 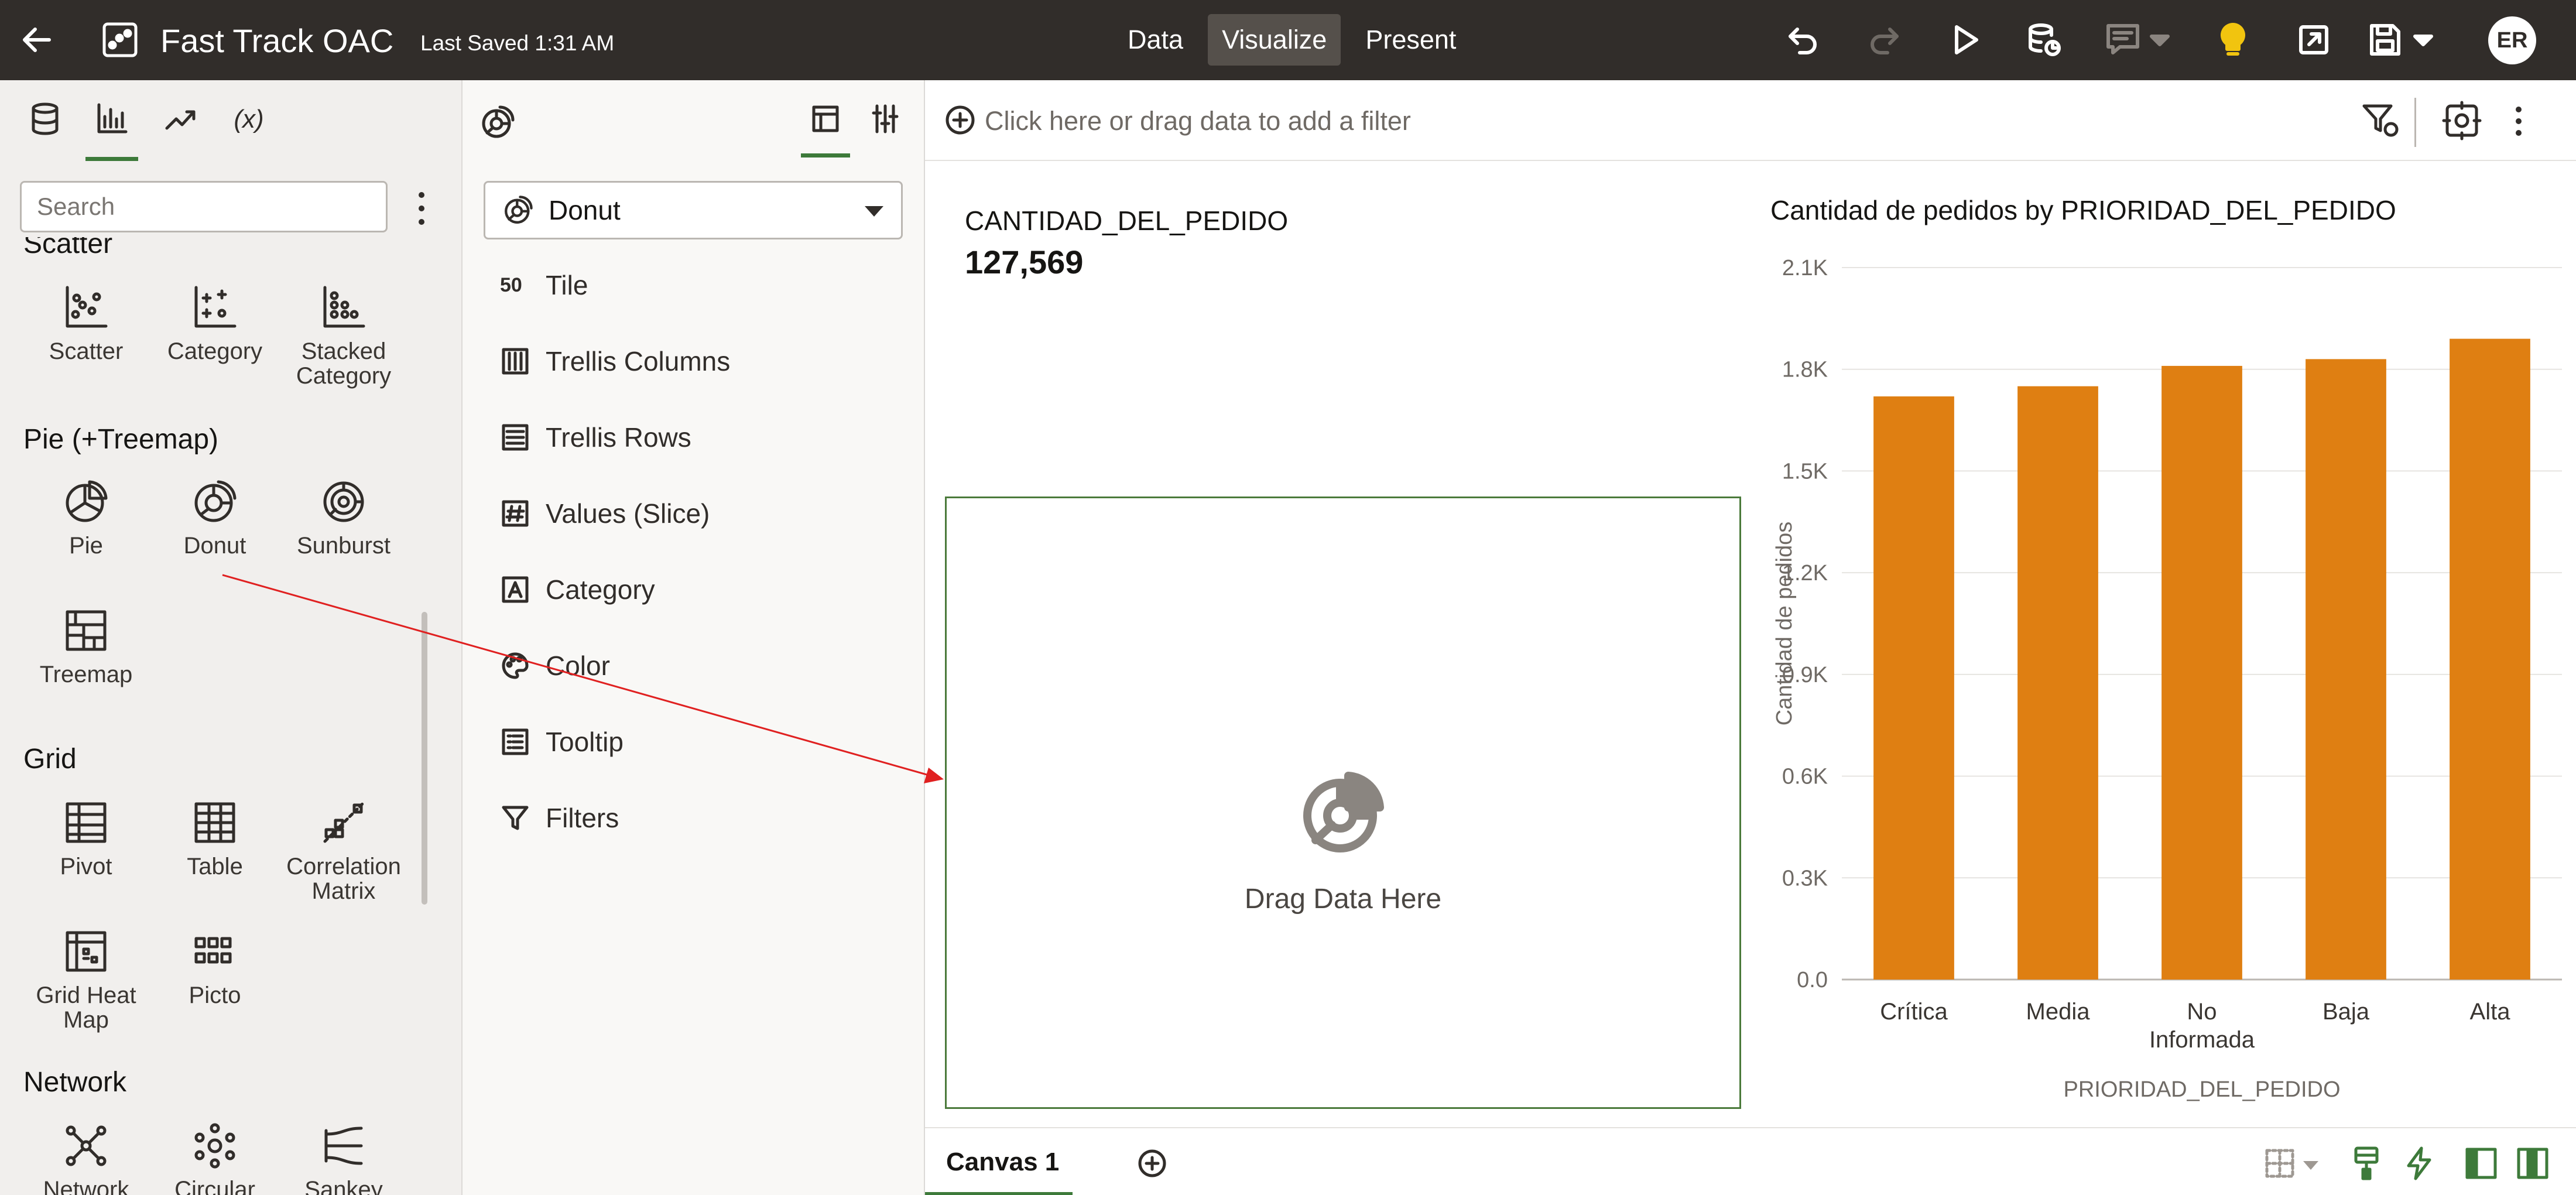 I want to click on viz-scatter: Scatter, so click(x=86, y=324).